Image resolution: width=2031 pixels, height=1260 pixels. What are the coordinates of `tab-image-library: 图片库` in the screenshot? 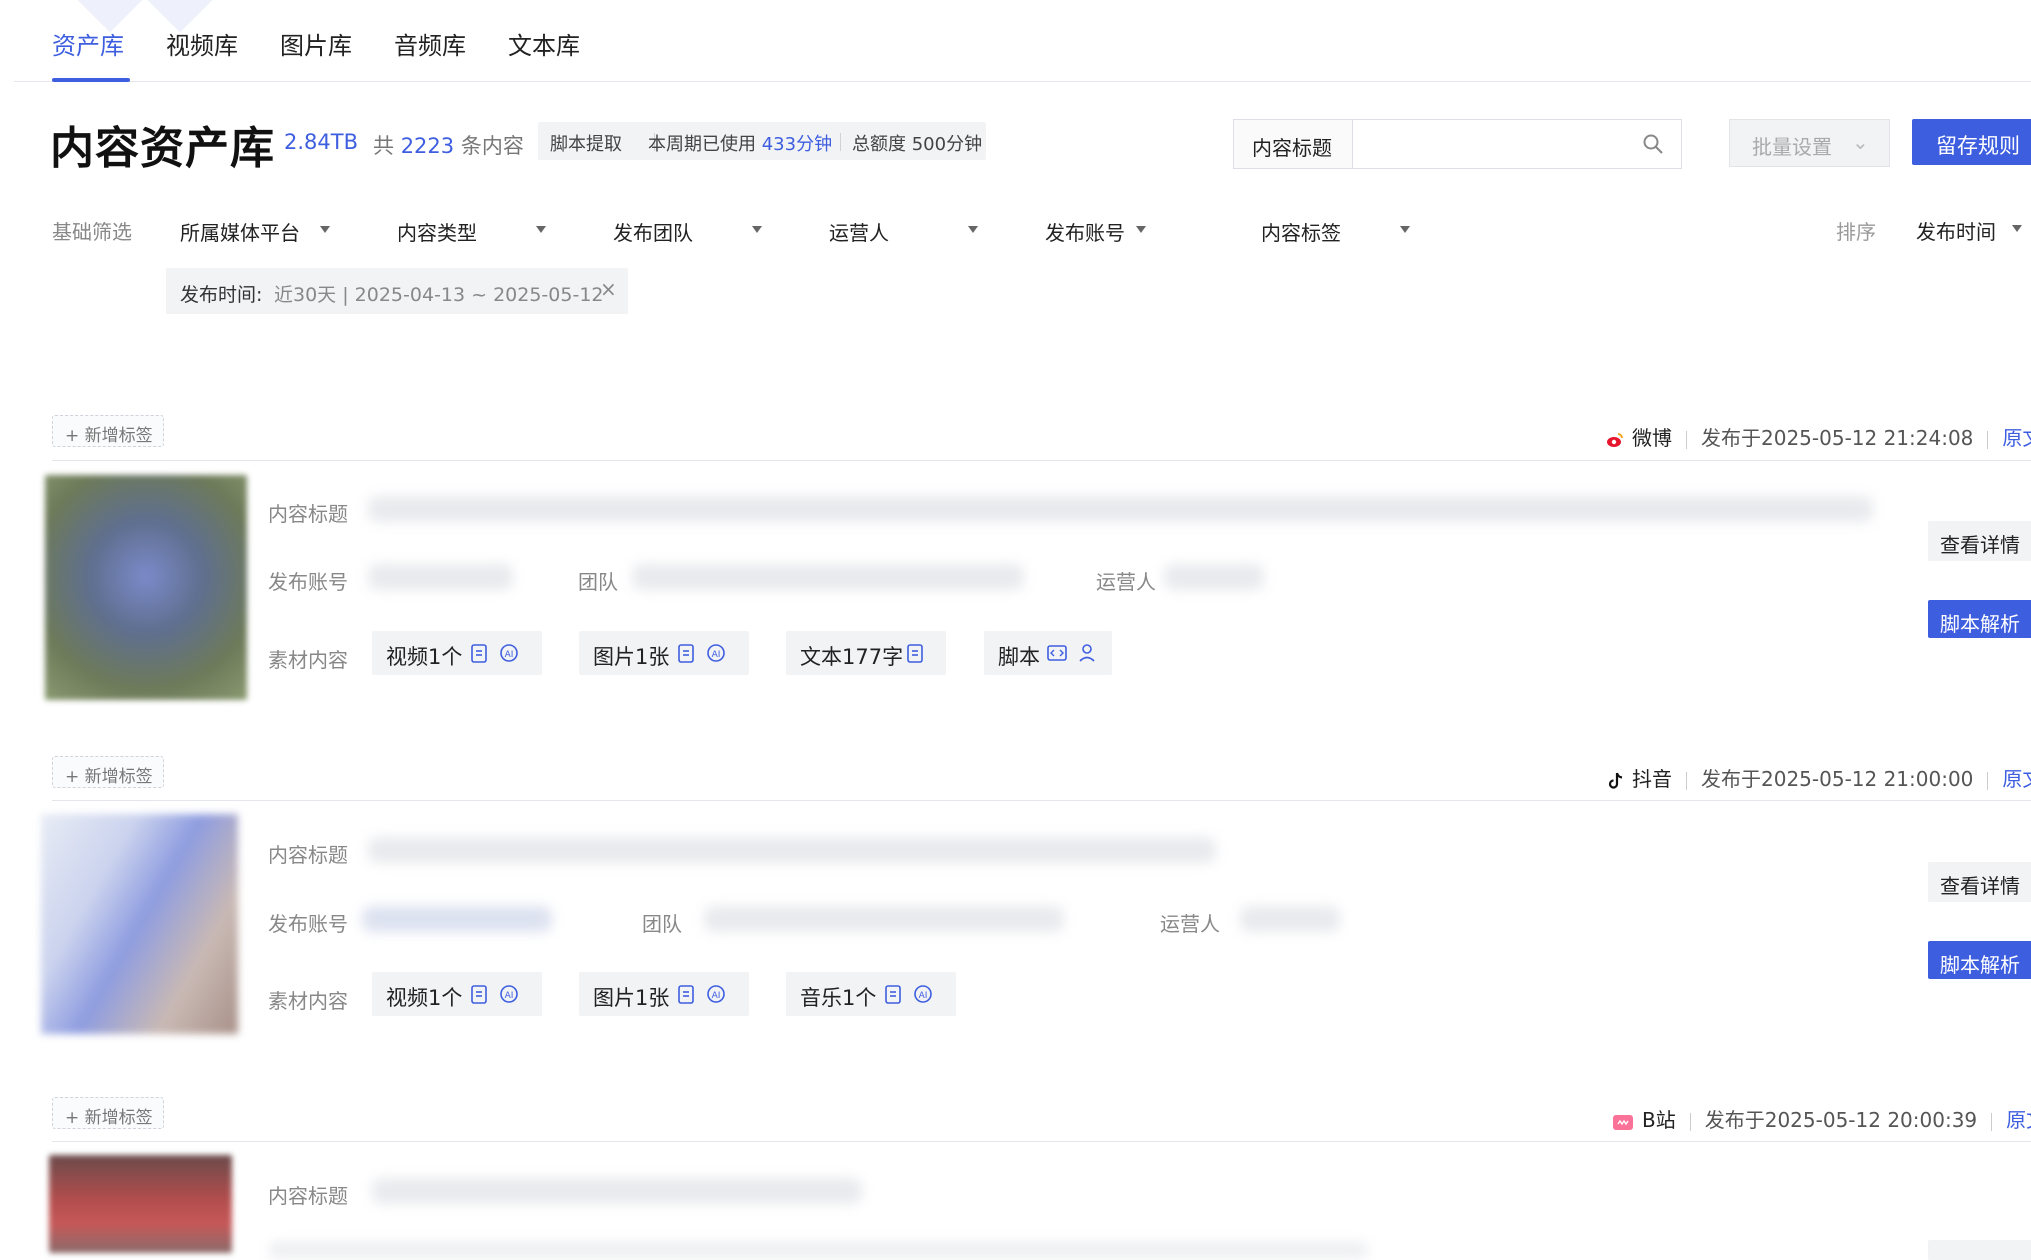 It's located at (316, 43).